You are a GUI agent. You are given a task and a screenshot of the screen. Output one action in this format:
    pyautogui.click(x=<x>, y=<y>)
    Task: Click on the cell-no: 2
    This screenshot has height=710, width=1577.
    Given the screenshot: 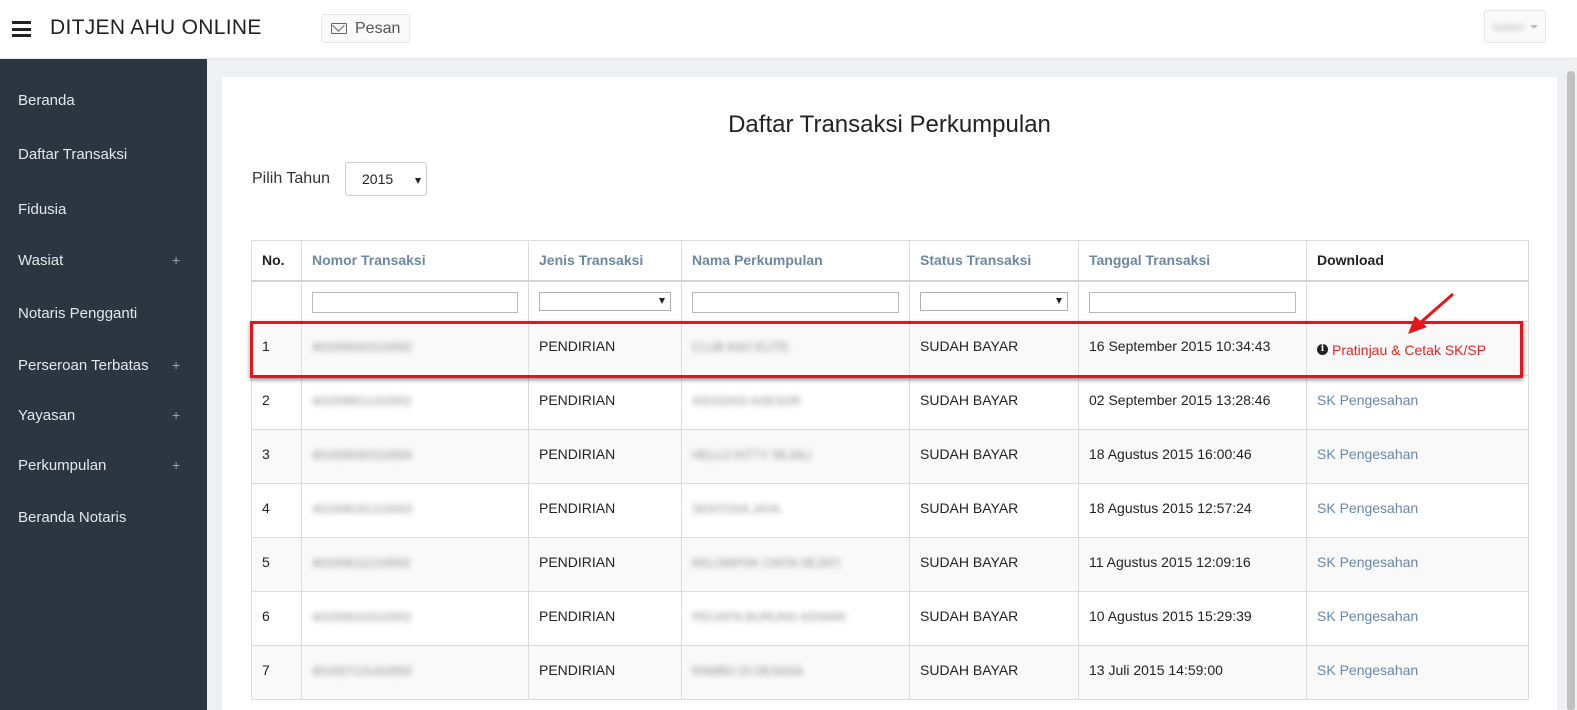 What is the action you would take?
    pyautogui.click(x=276, y=402)
    